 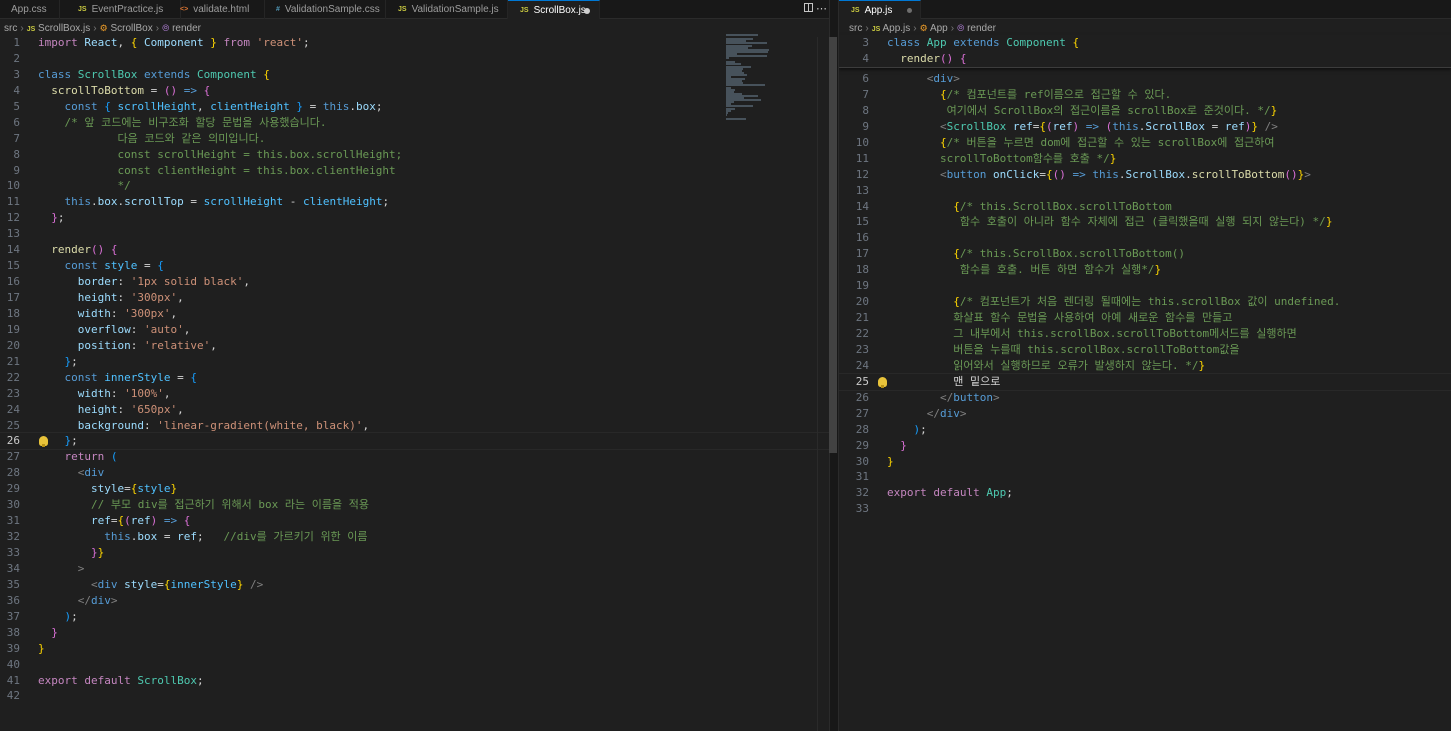 What do you see at coordinates (414, 505) in the screenshot?
I see `code-line: 30 // 부모 div를 접근하기 위해서 box 라는 이름을 적용` at bounding box center [414, 505].